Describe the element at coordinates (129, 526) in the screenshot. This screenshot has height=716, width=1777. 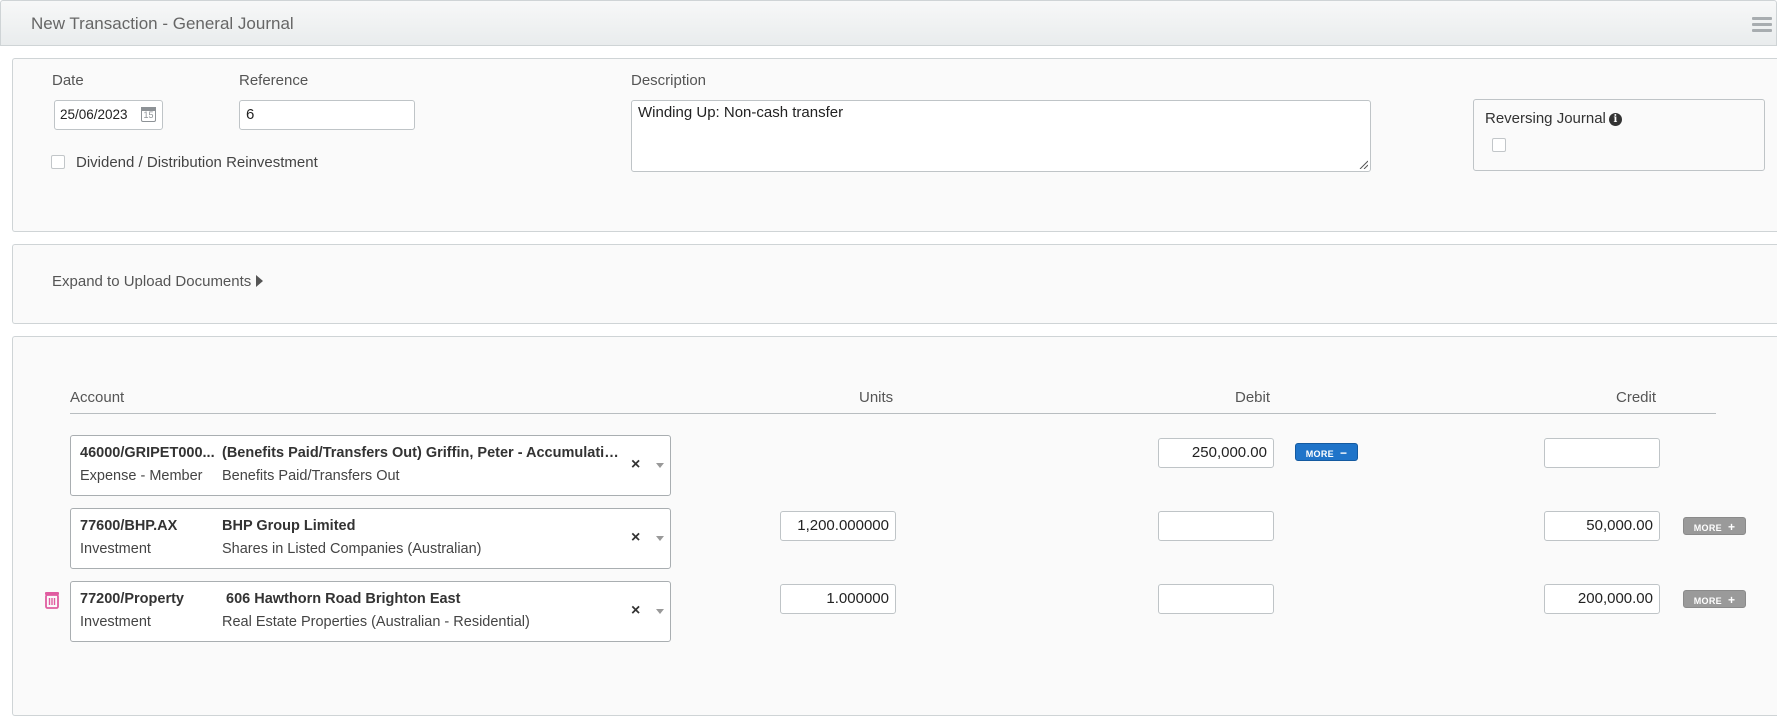
I see `account-code: 77600/BHP.AX` at that location.